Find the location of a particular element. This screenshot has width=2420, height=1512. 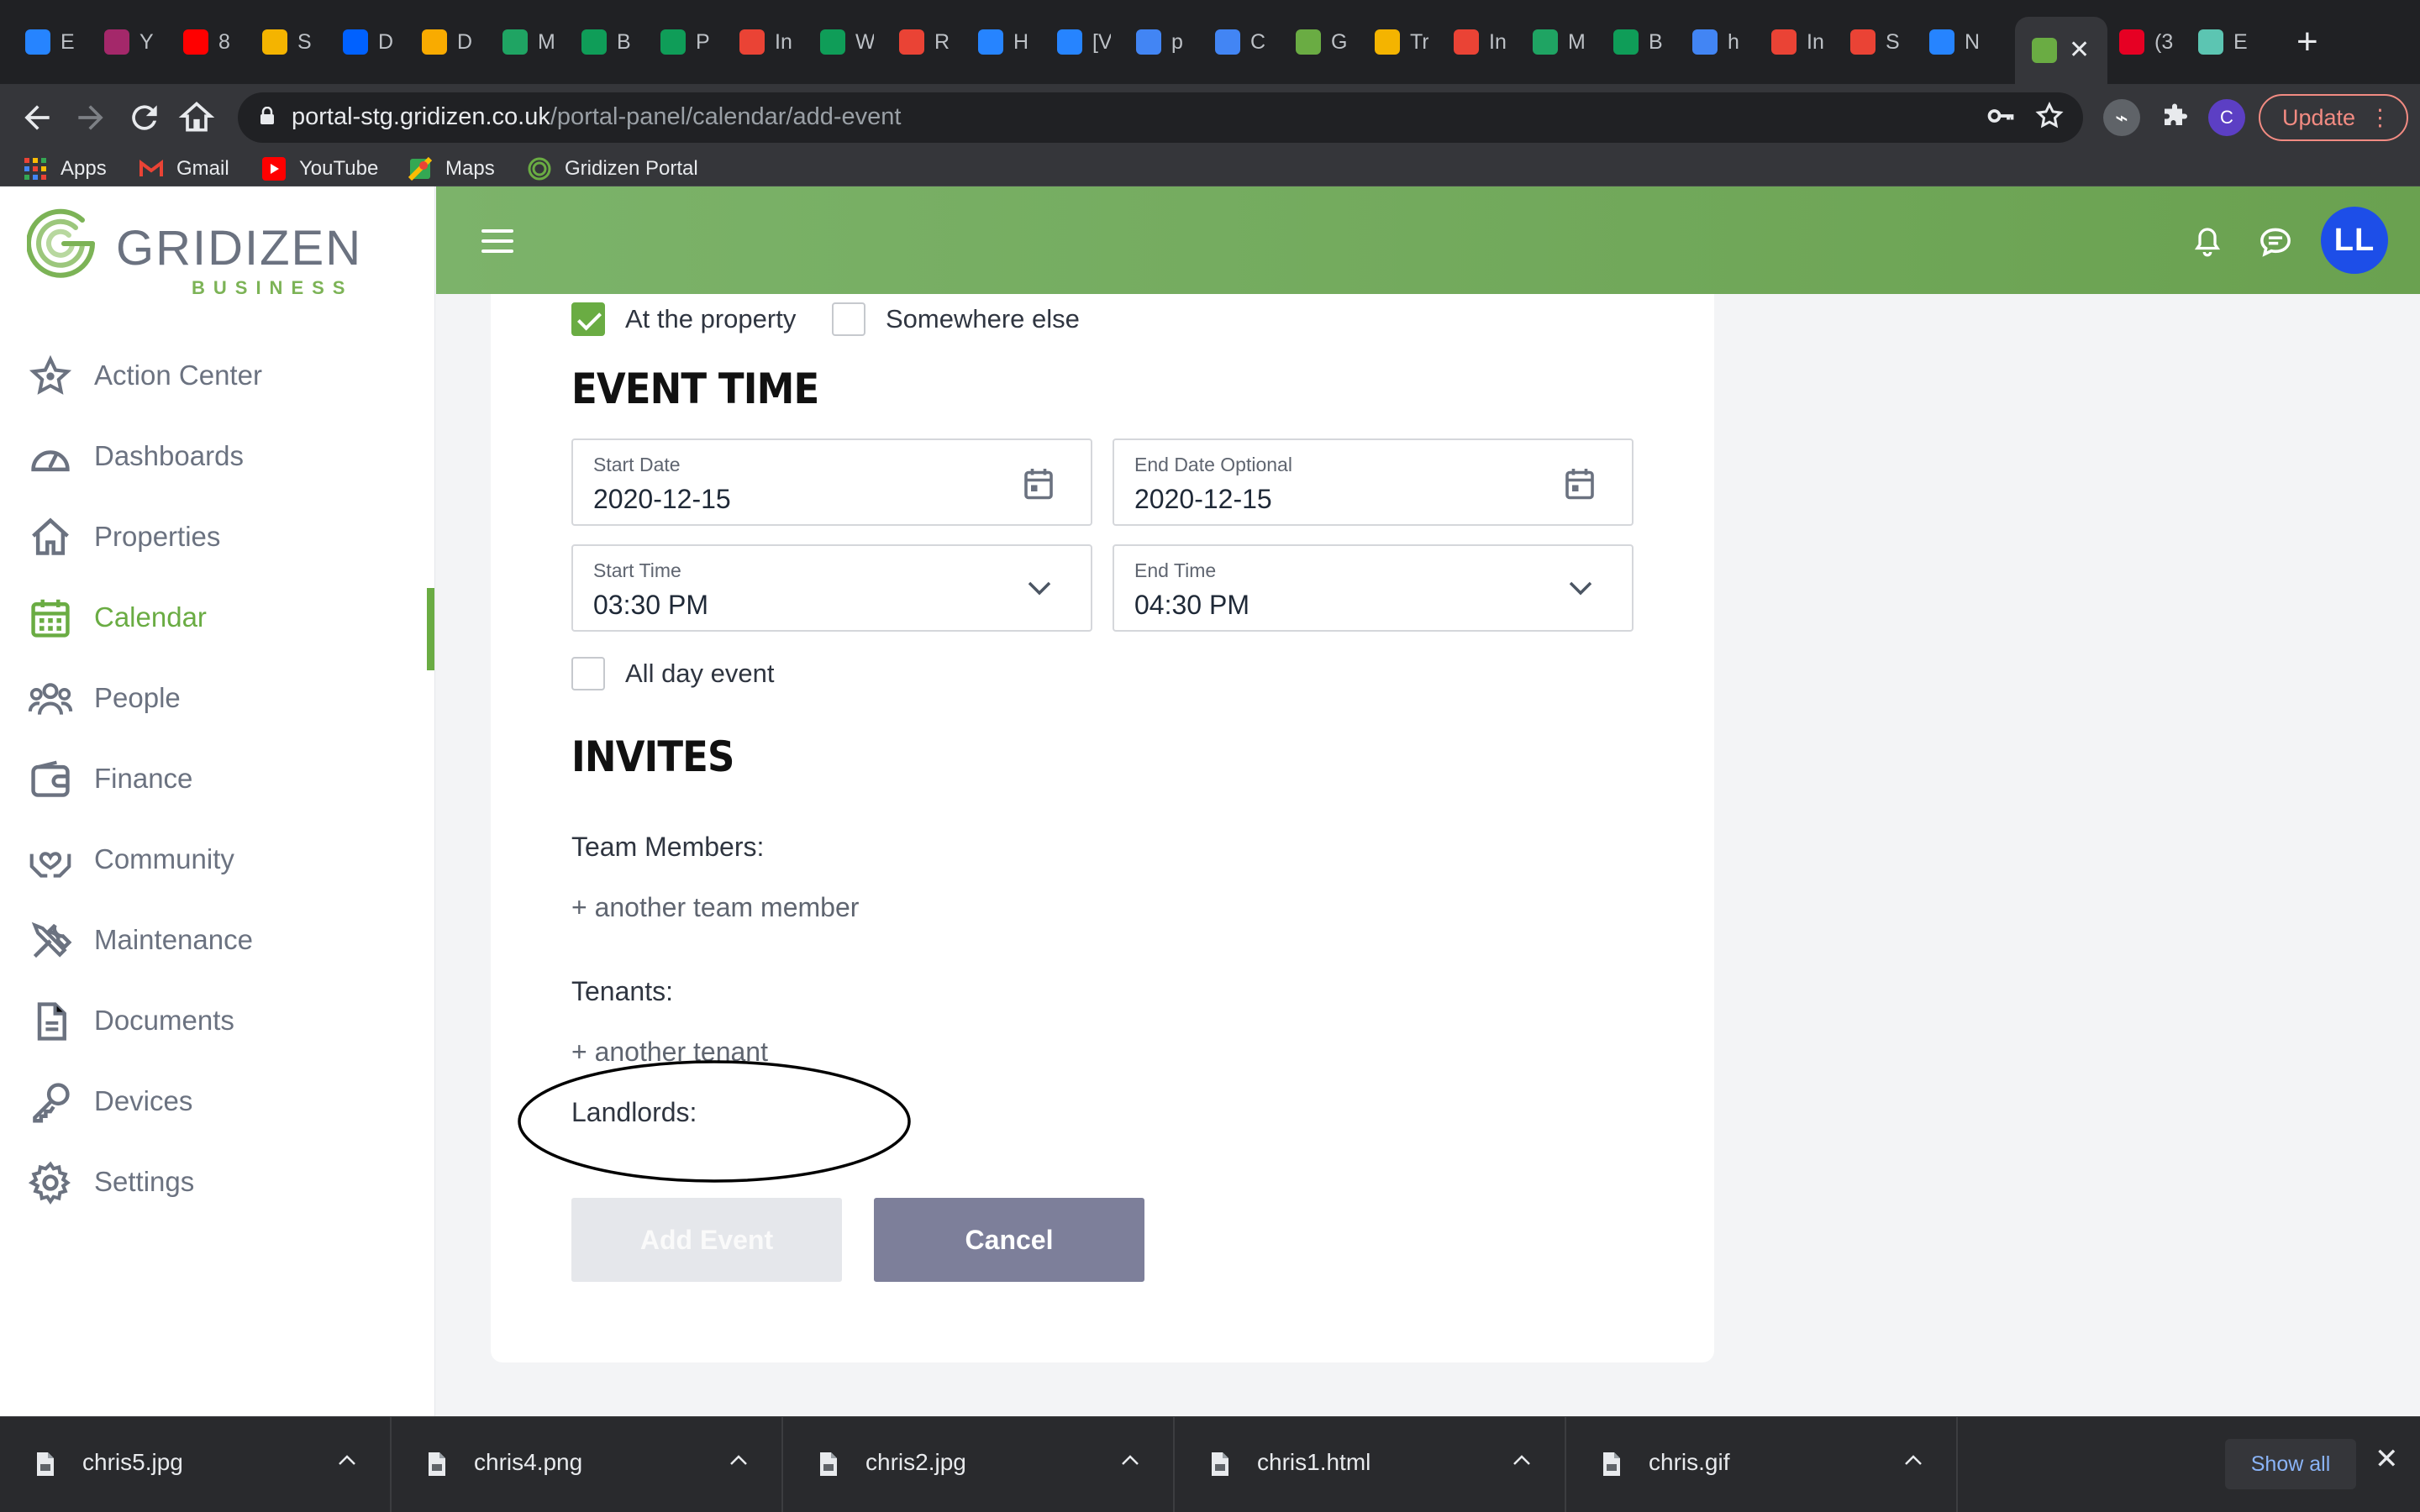

tab-title: S is located at coordinates (304, 41).